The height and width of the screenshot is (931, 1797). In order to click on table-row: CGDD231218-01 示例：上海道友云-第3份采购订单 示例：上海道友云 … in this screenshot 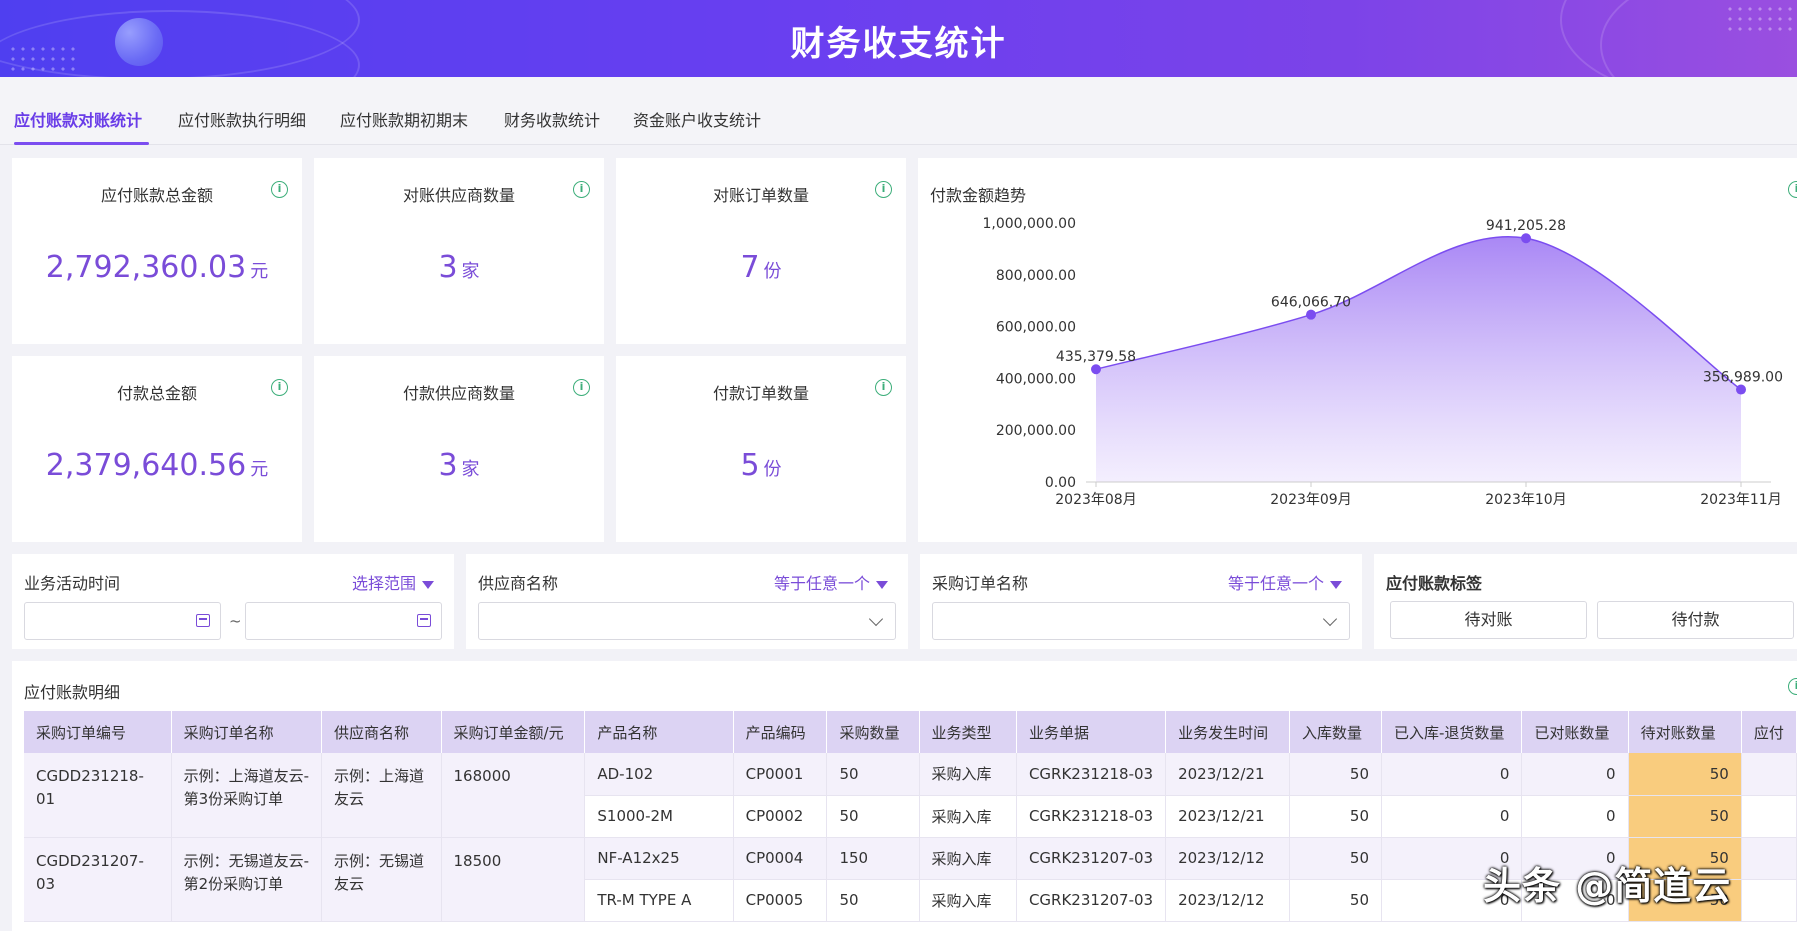, I will do `click(910, 795)`.